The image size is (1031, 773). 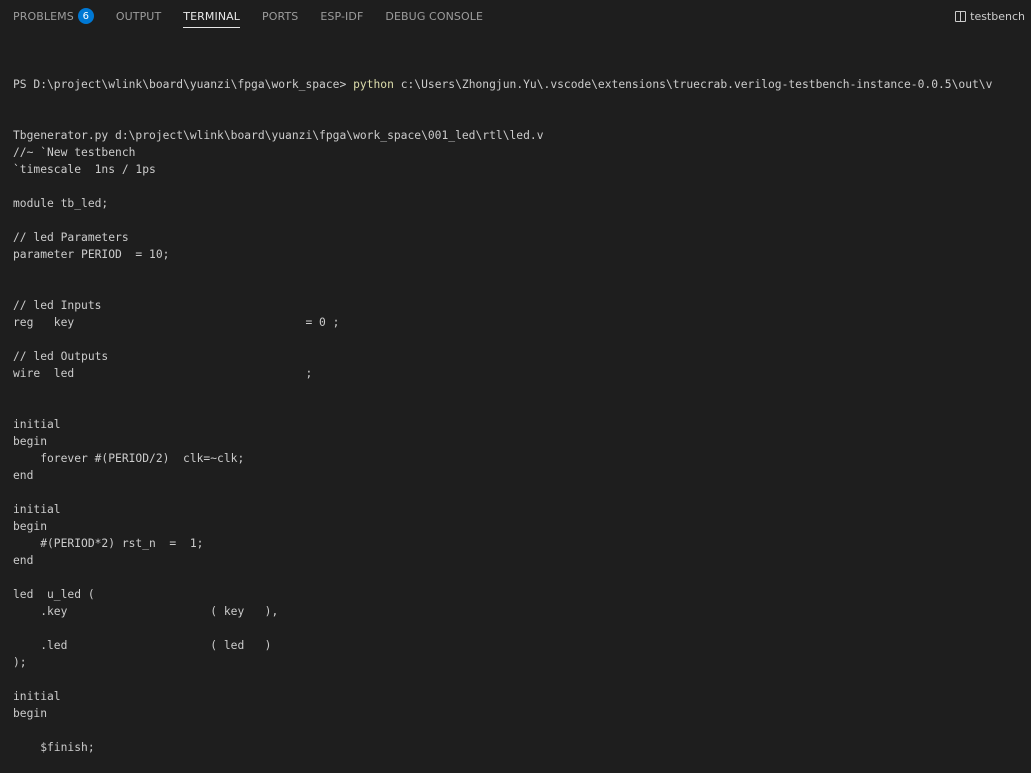 I want to click on tab-ports-label: PORTS, so click(x=280, y=16).